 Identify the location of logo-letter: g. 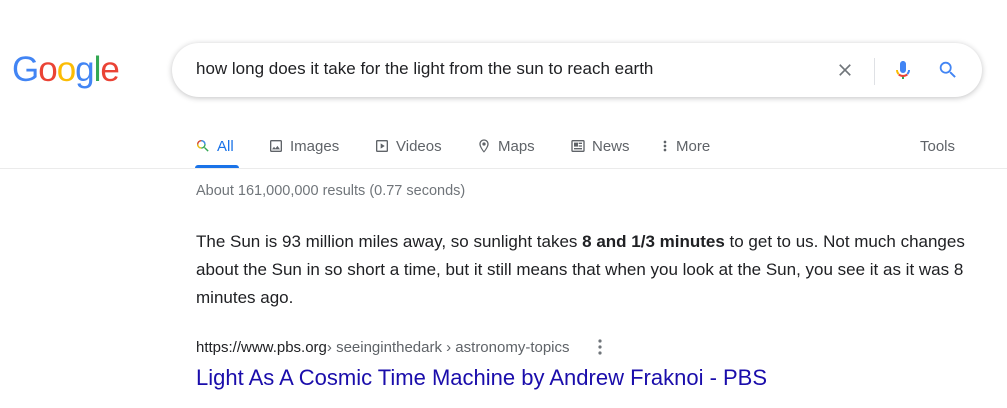
(84, 69).